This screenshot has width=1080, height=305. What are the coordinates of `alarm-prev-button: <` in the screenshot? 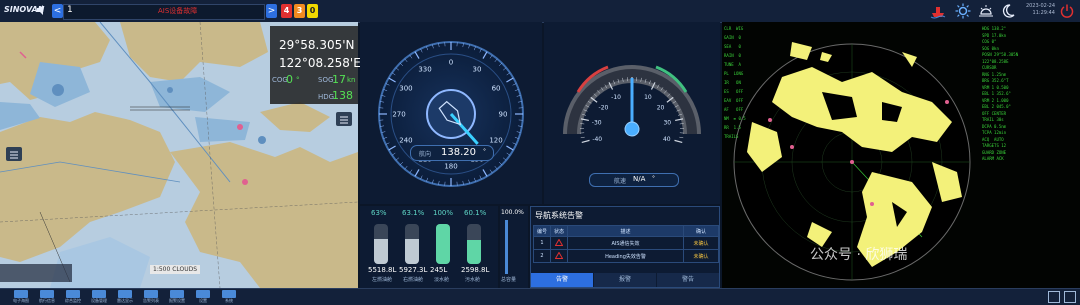 It's located at (57, 11).